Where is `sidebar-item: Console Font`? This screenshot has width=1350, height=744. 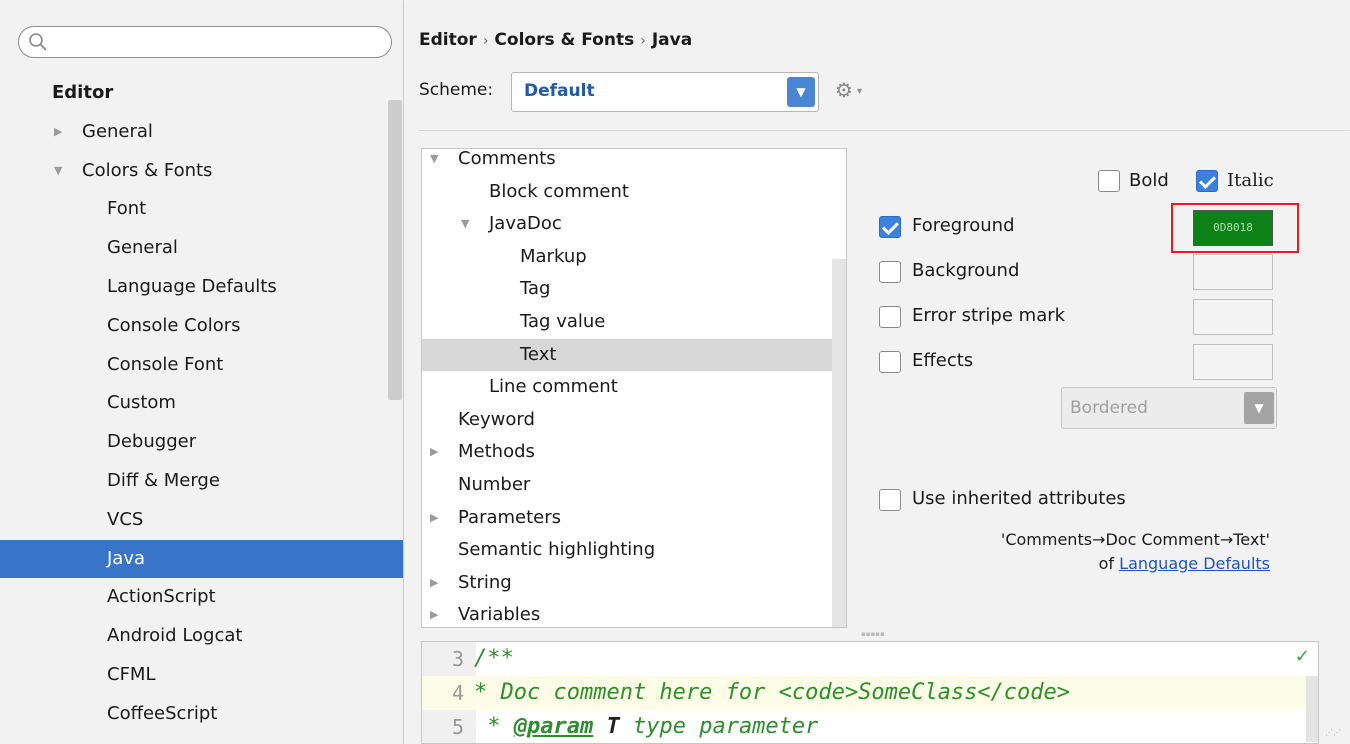 sidebar-item: Console Font is located at coordinates (201, 365).